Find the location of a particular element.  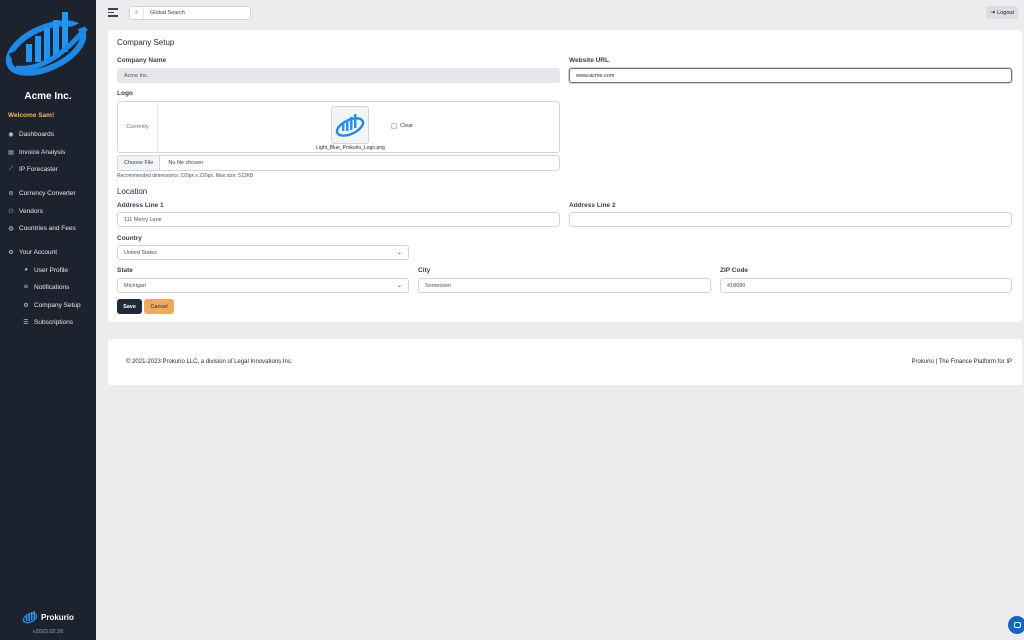

logo-thumbnail is located at coordinates (350, 125).